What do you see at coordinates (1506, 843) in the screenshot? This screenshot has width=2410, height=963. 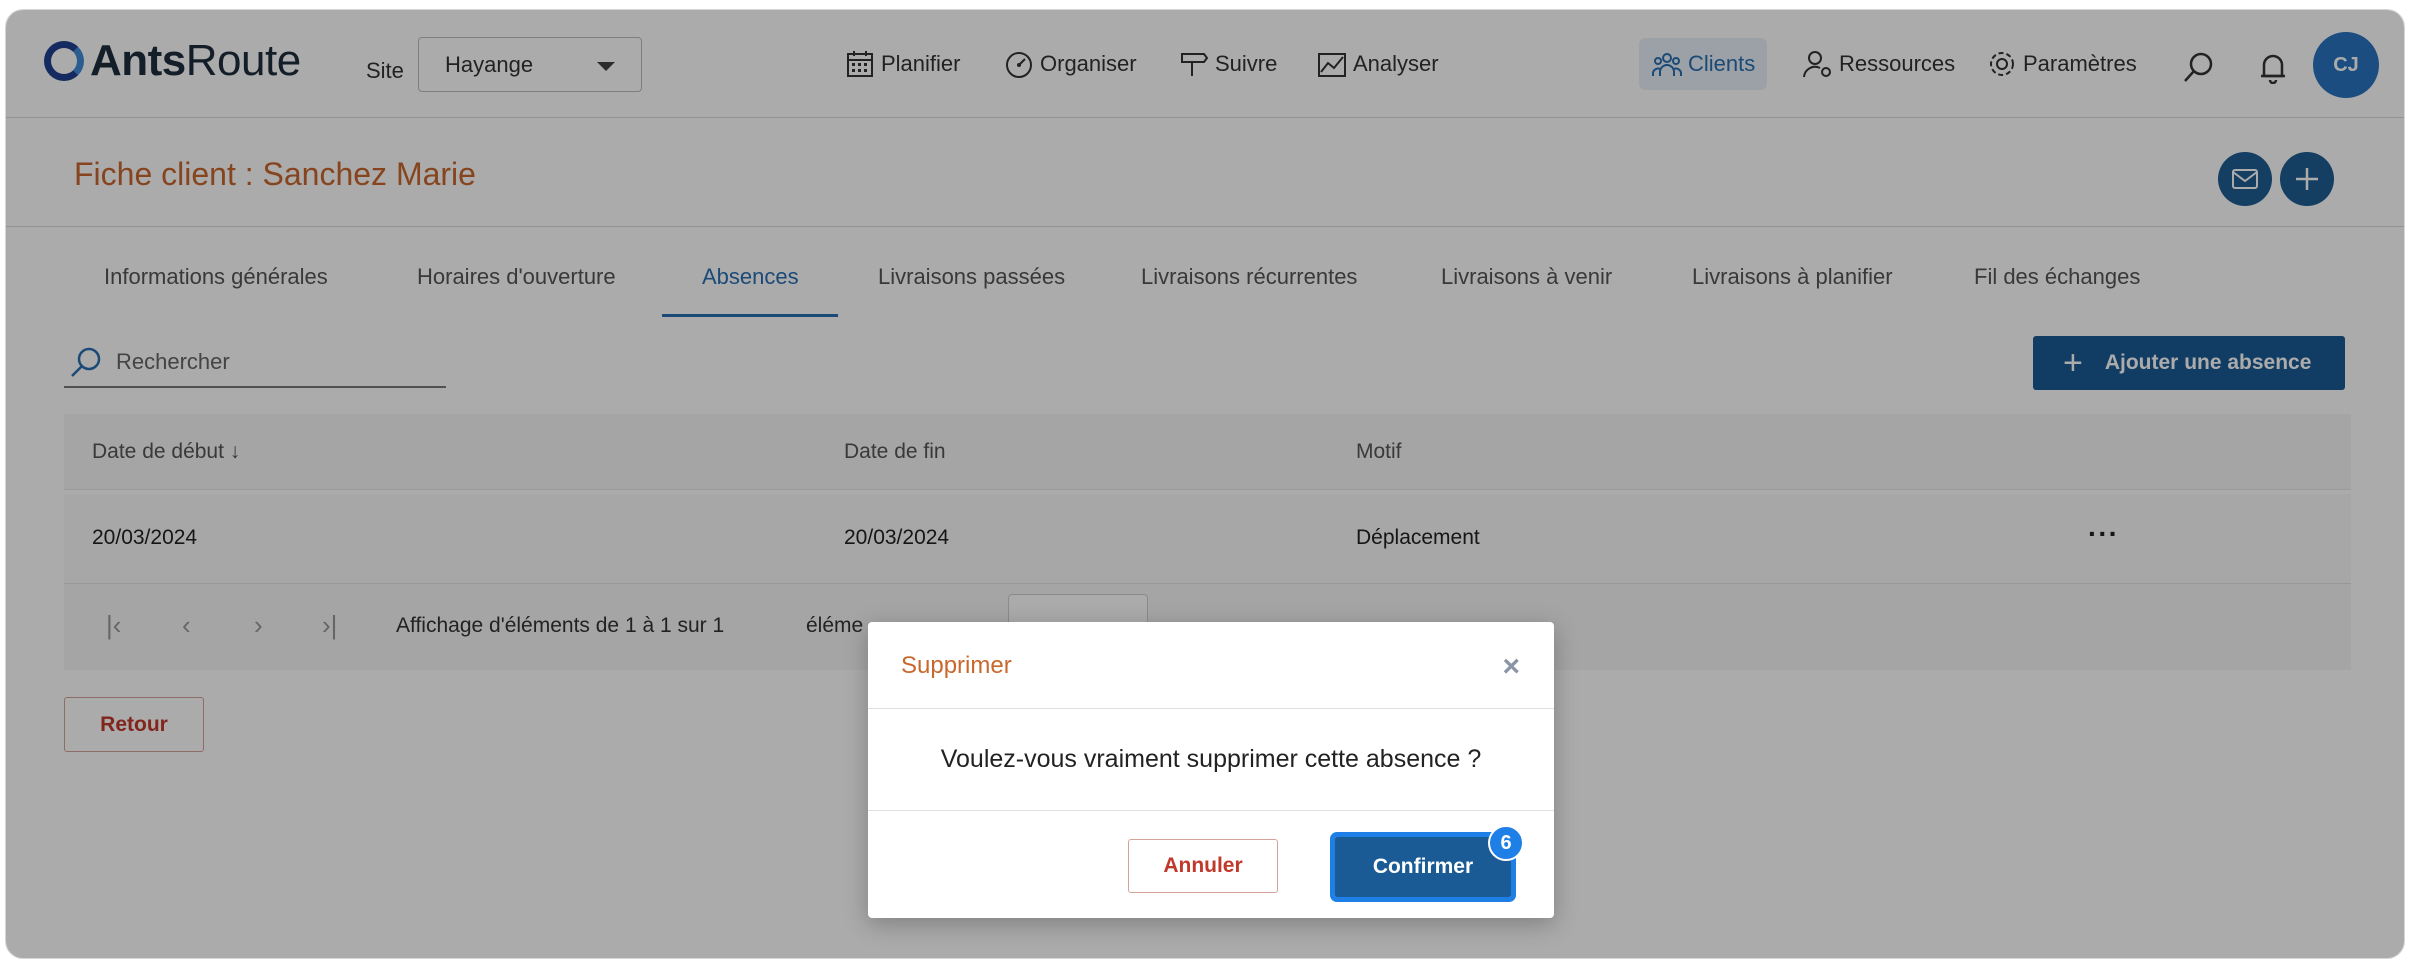 I see `step-badge: 6` at bounding box center [1506, 843].